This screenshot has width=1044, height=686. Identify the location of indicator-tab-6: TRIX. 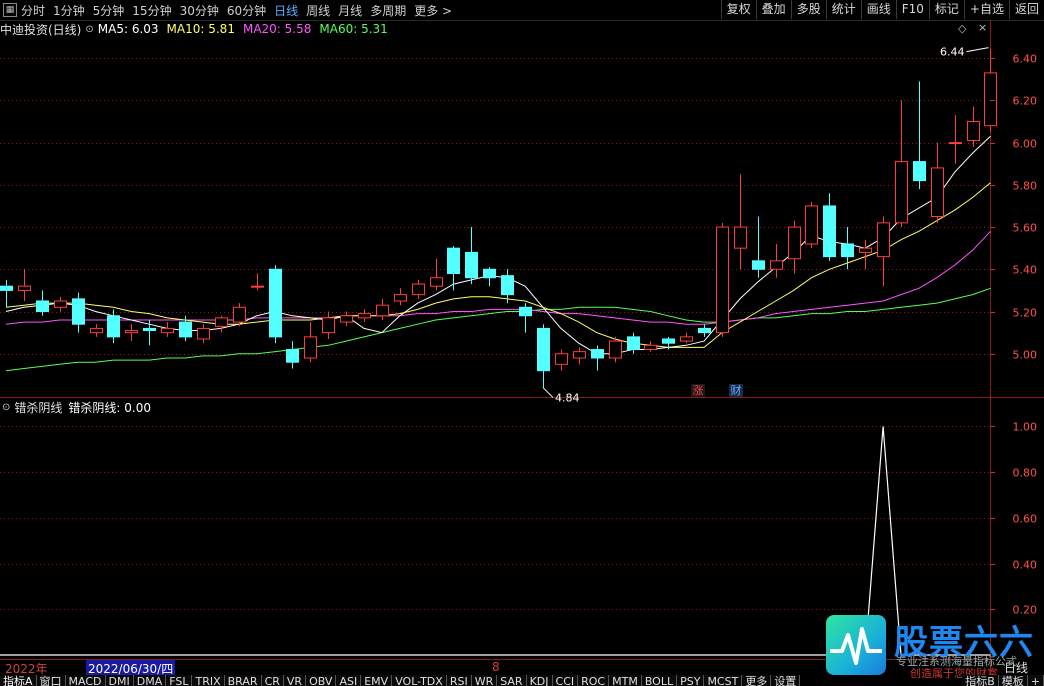
(208, 680).